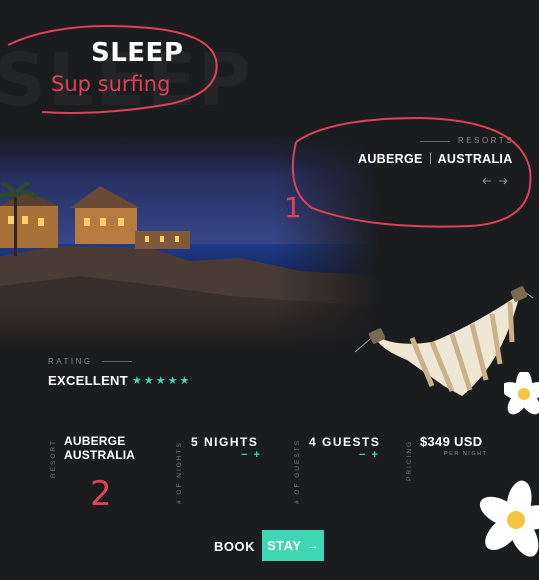  Describe the element at coordinates (475, 159) in the screenshot. I see `resort-location: AUSTRALIA` at that location.